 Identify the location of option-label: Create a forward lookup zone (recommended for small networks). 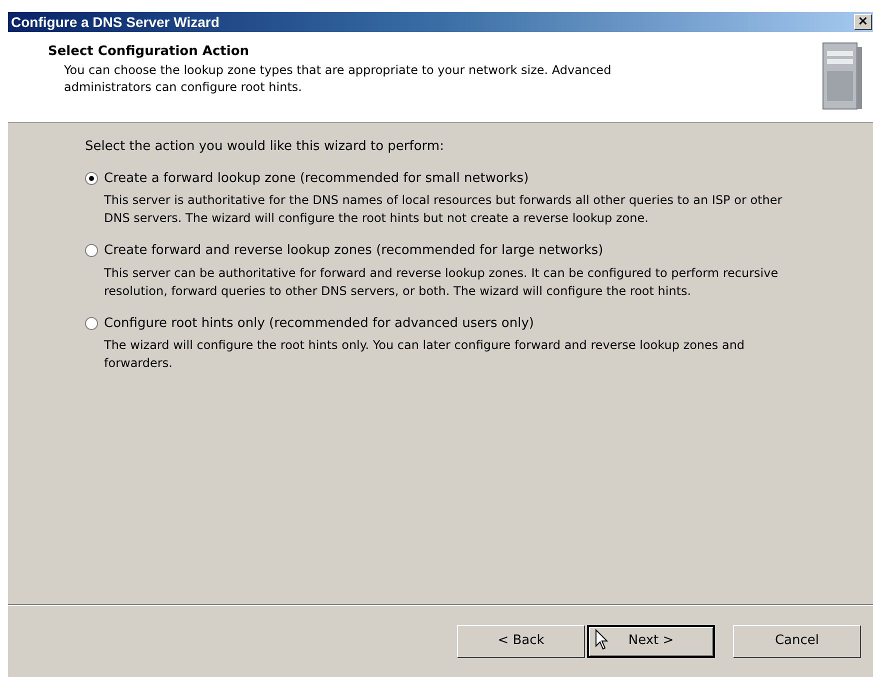
(316, 178).